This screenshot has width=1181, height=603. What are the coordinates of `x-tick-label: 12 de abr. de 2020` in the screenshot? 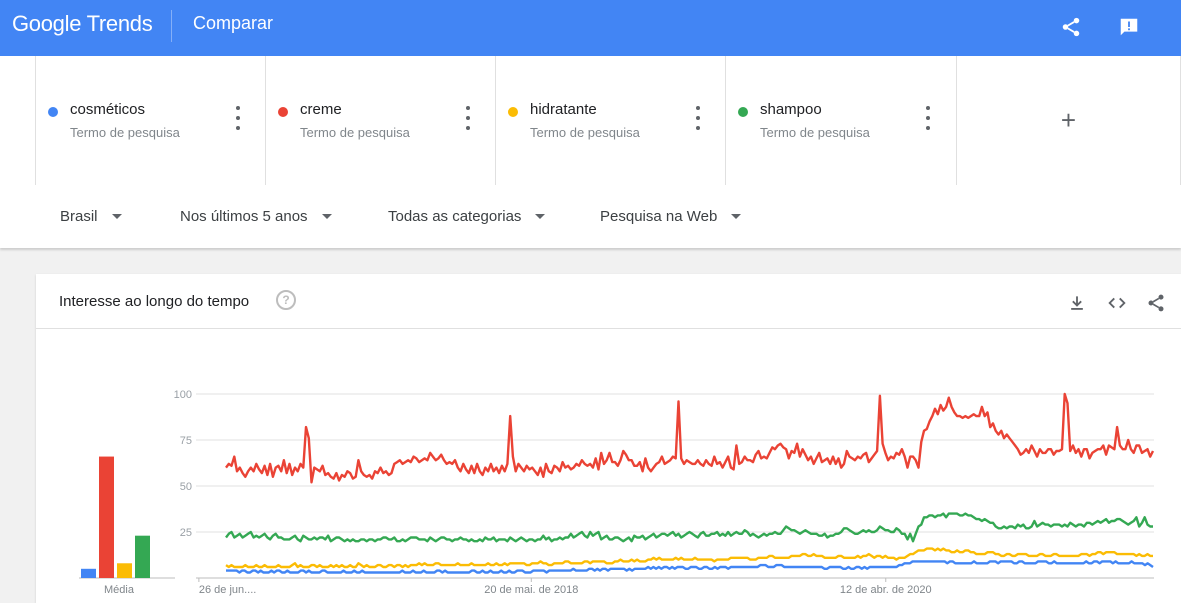 It's located at (886, 590).